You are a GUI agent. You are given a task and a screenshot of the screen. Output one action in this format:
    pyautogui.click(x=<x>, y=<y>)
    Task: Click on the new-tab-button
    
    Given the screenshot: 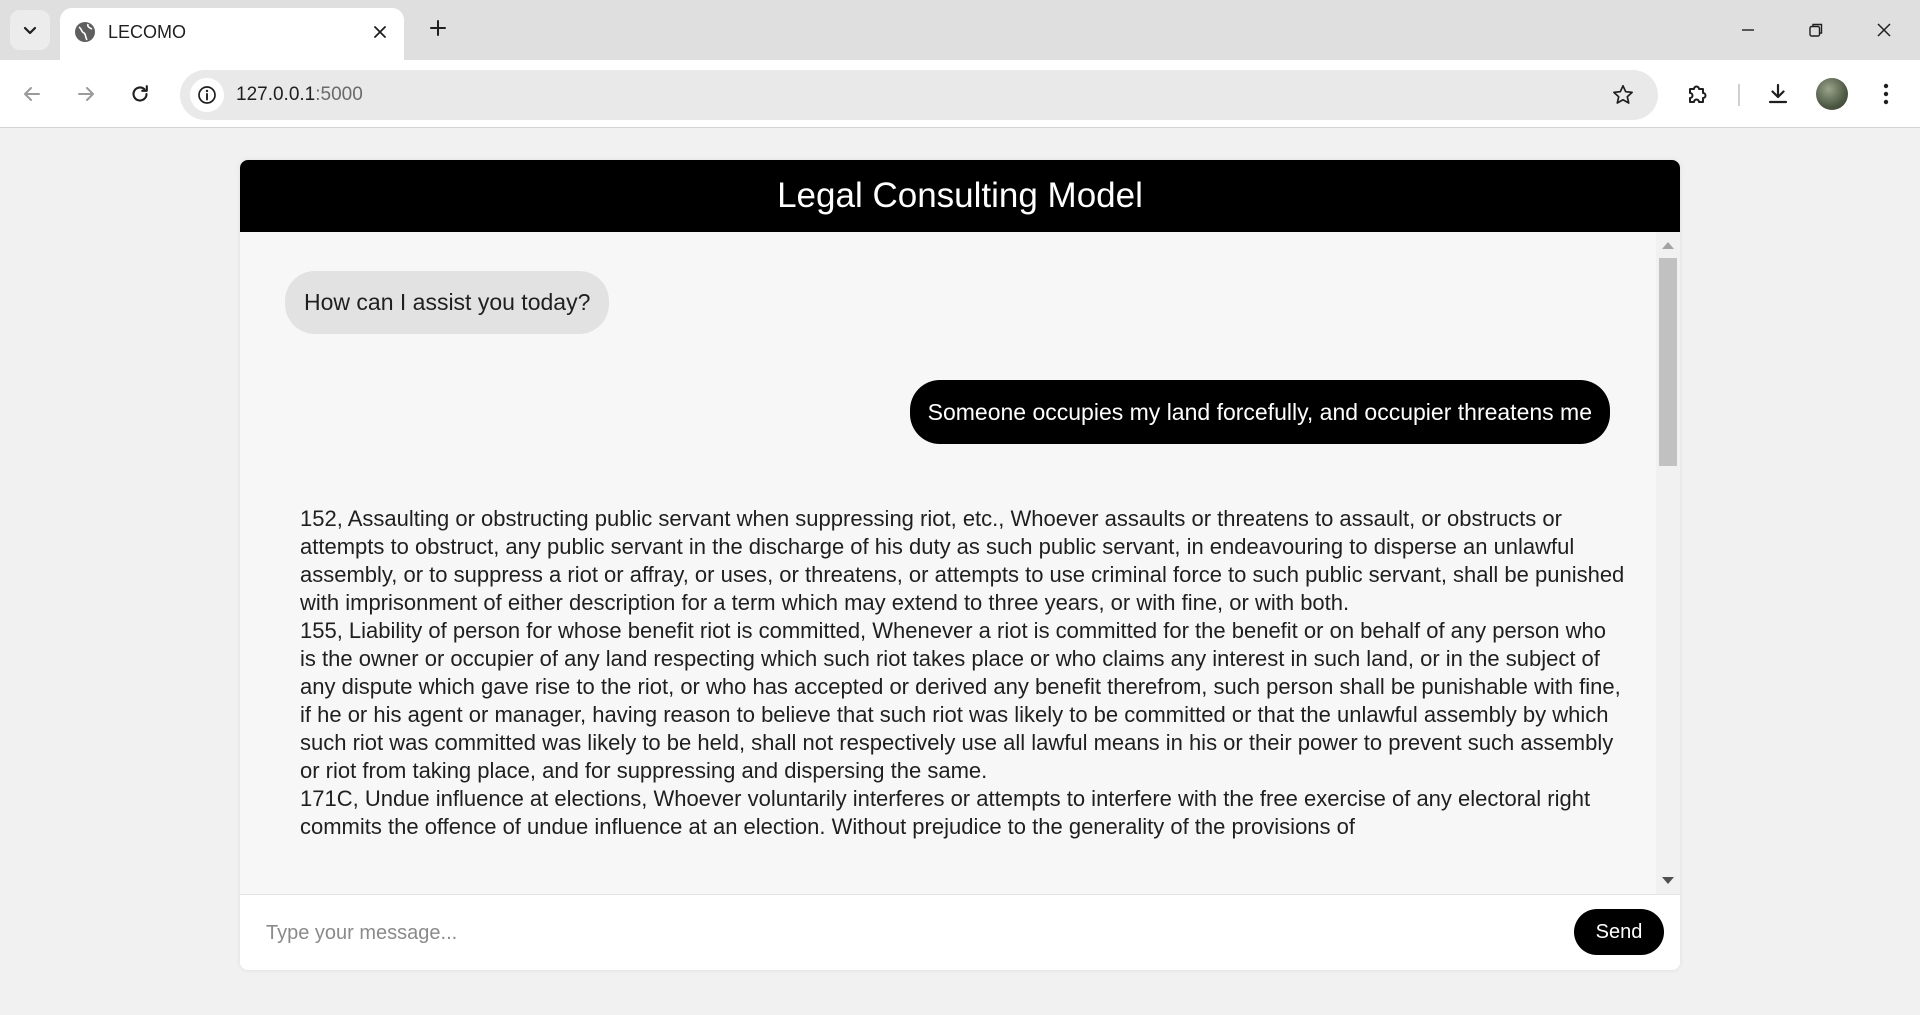 What is the action you would take?
    pyautogui.click(x=438, y=28)
    